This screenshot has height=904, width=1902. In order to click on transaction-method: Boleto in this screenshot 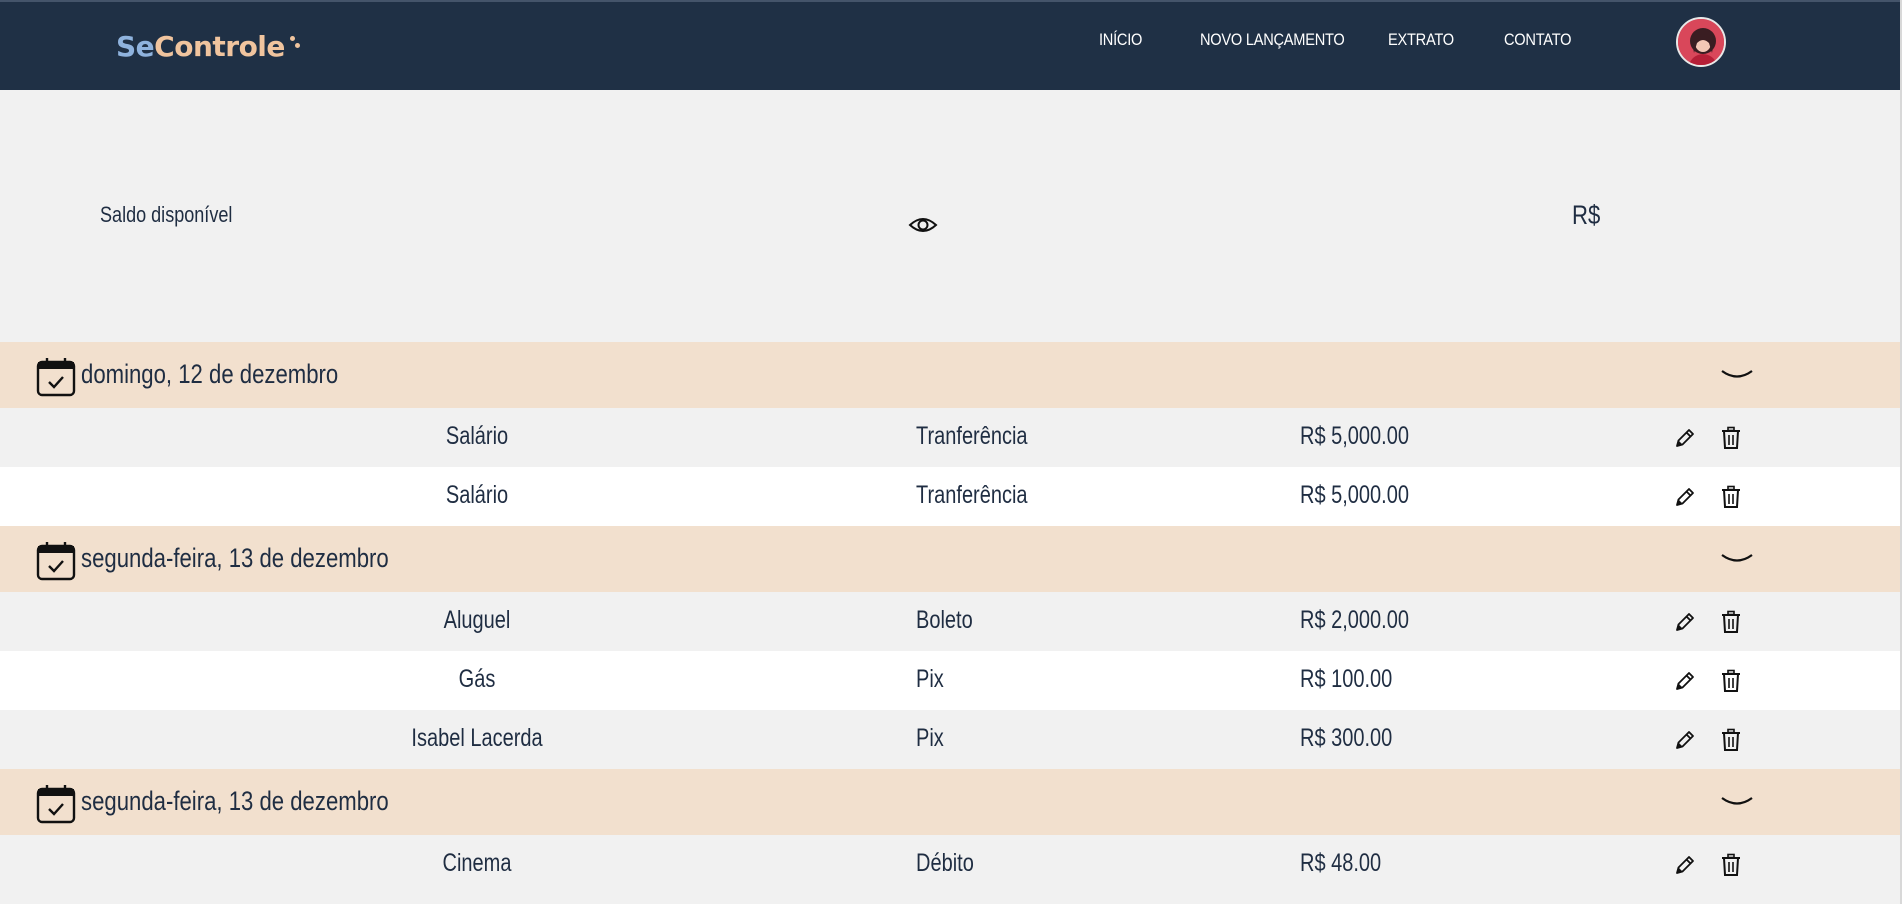, I will do `click(944, 620)`.